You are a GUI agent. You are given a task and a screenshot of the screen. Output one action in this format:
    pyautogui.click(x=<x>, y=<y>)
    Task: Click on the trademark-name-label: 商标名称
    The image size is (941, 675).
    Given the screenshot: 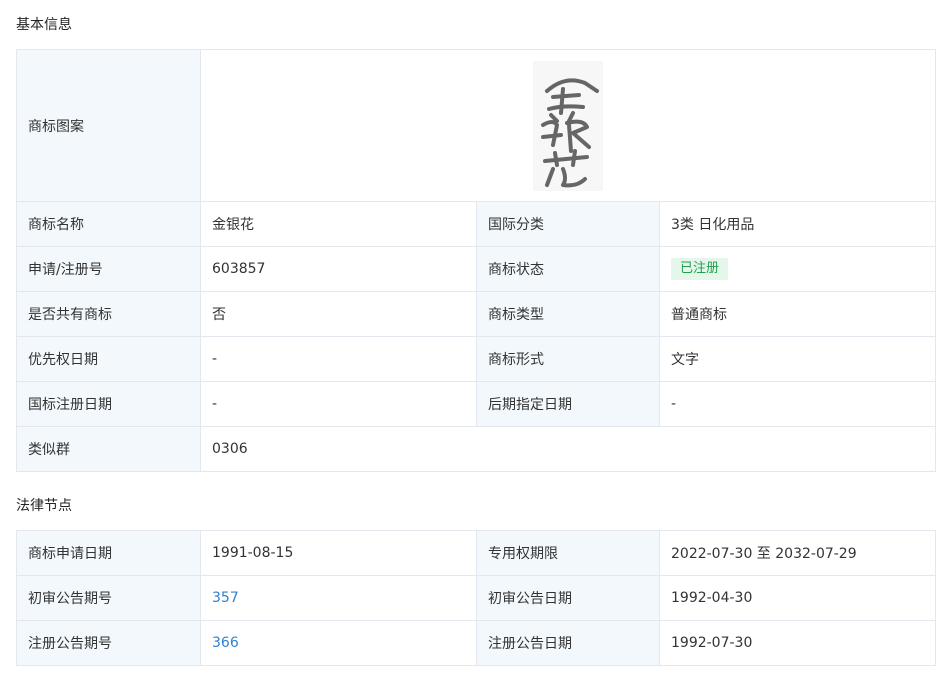 What is the action you would take?
    pyautogui.click(x=108, y=224)
    